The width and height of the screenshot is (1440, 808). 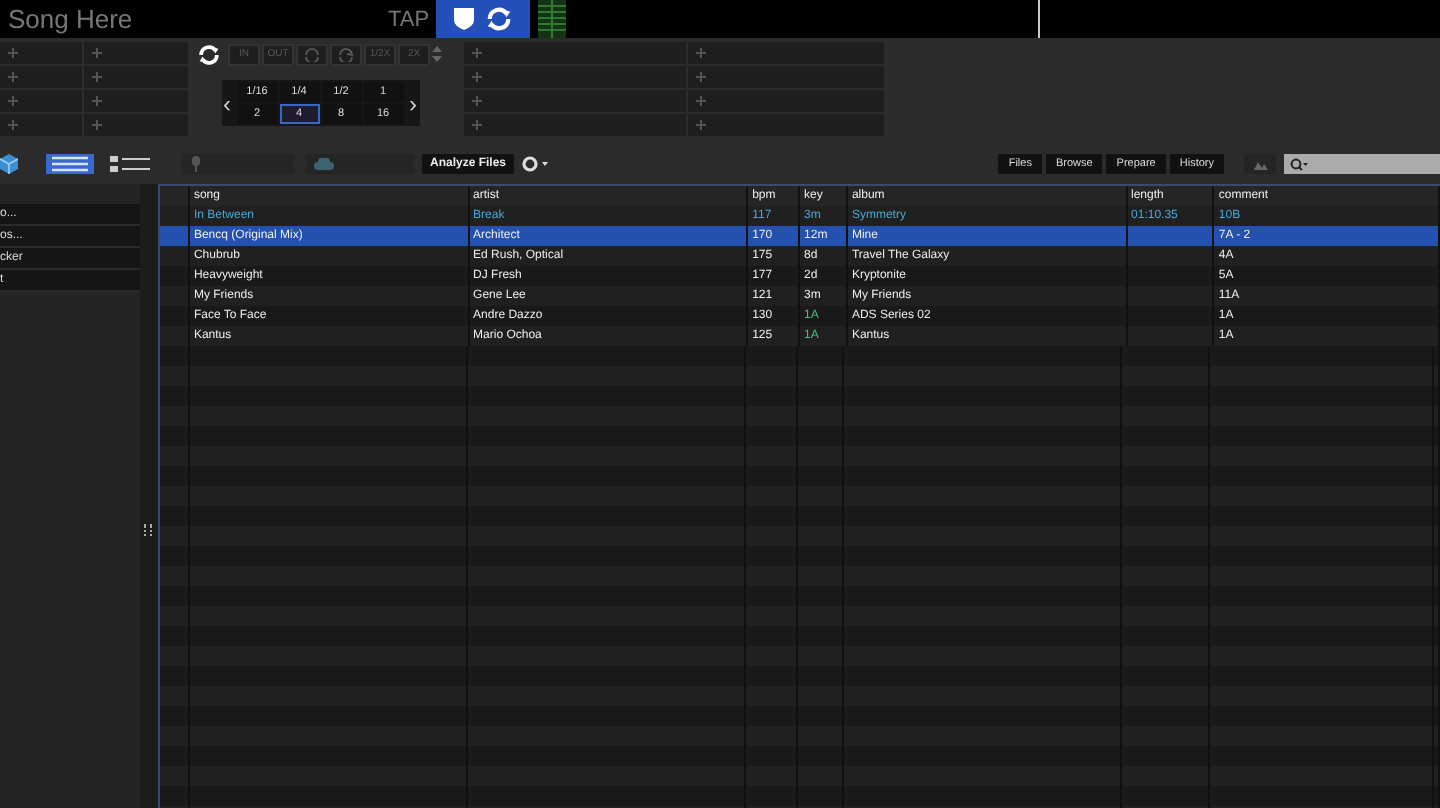 I want to click on resize-handle, so click(x=148, y=530).